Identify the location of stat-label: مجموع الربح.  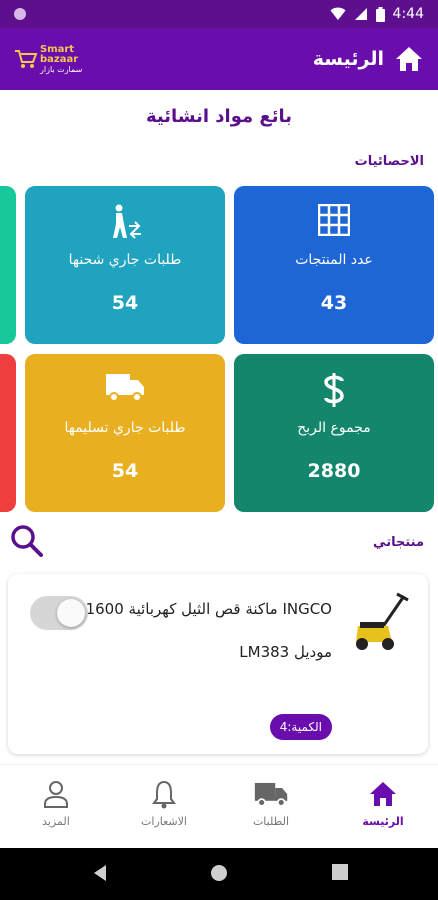
(334, 428).